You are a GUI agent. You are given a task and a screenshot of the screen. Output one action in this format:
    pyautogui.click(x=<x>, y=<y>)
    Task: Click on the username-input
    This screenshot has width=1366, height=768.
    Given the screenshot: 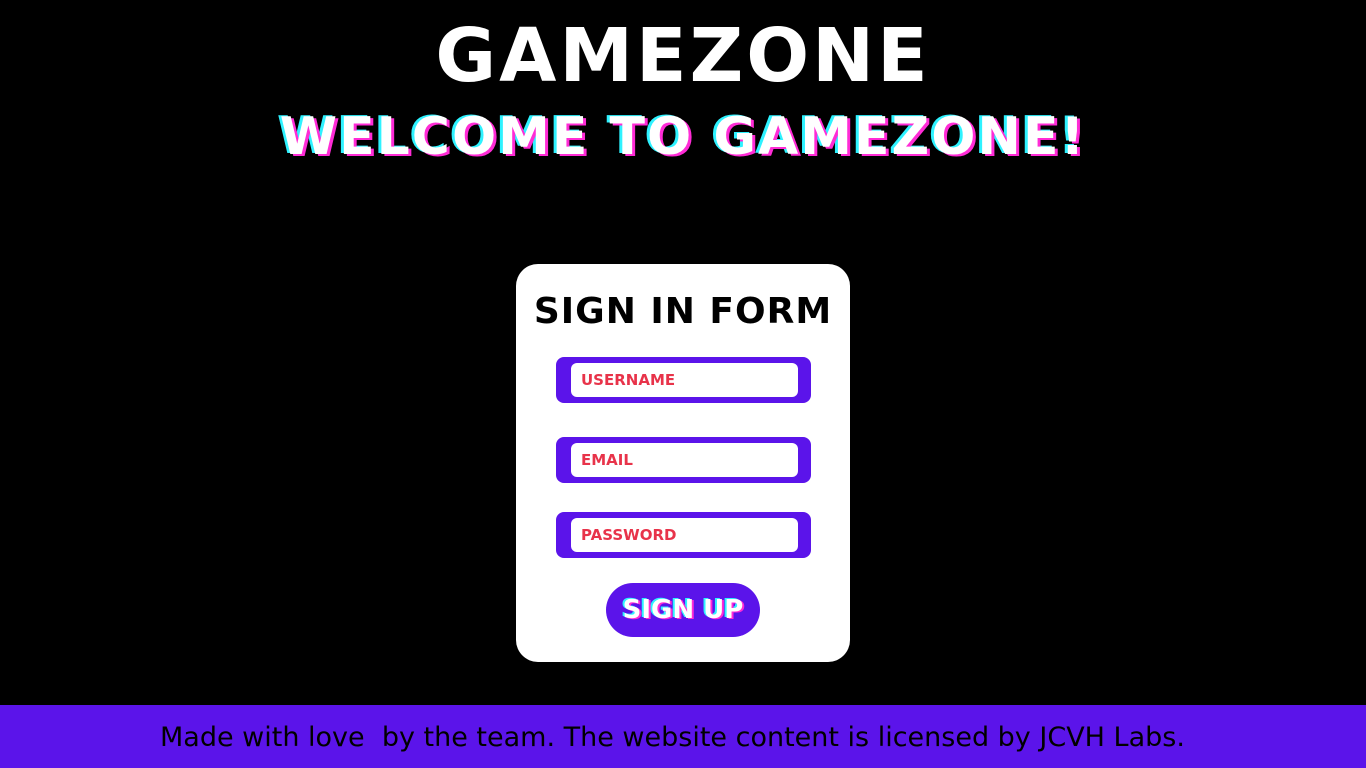 What is the action you would take?
    pyautogui.click(x=684, y=380)
    